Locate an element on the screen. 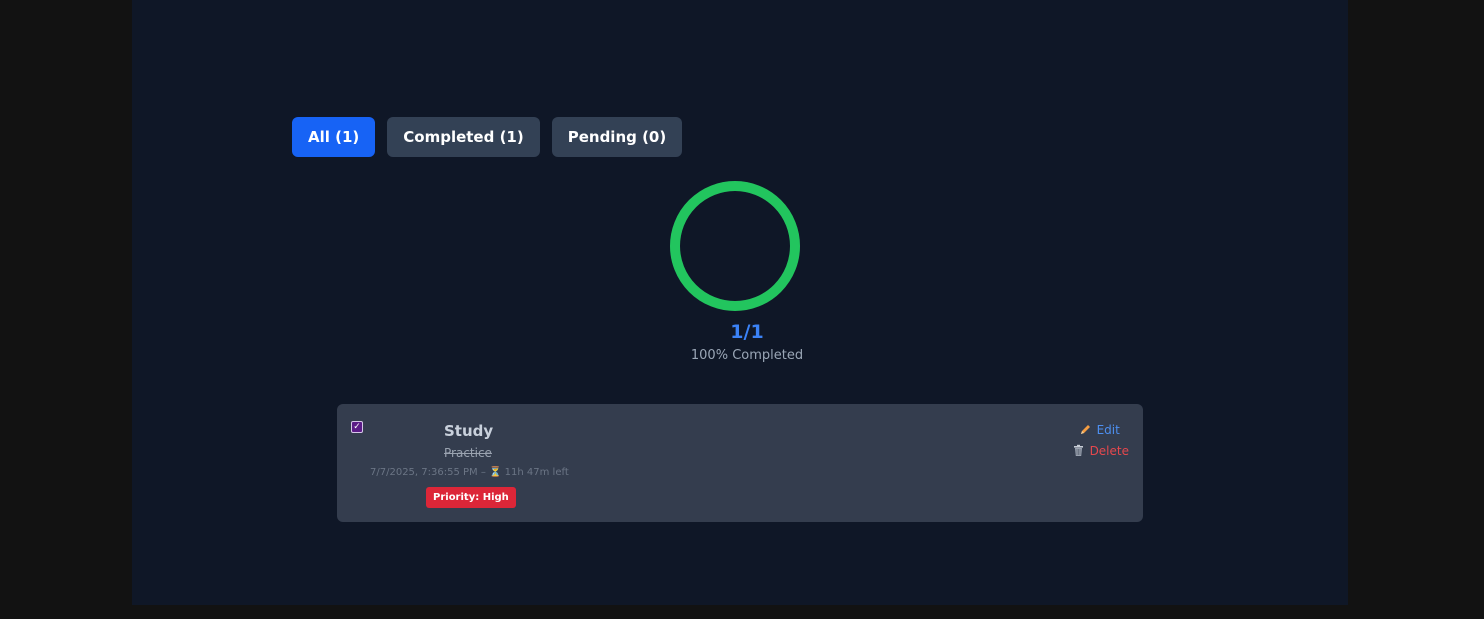 The height and width of the screenshot is (619, 1484). task-complete-checkbox: ✓ is located at coordinates (357, 427).